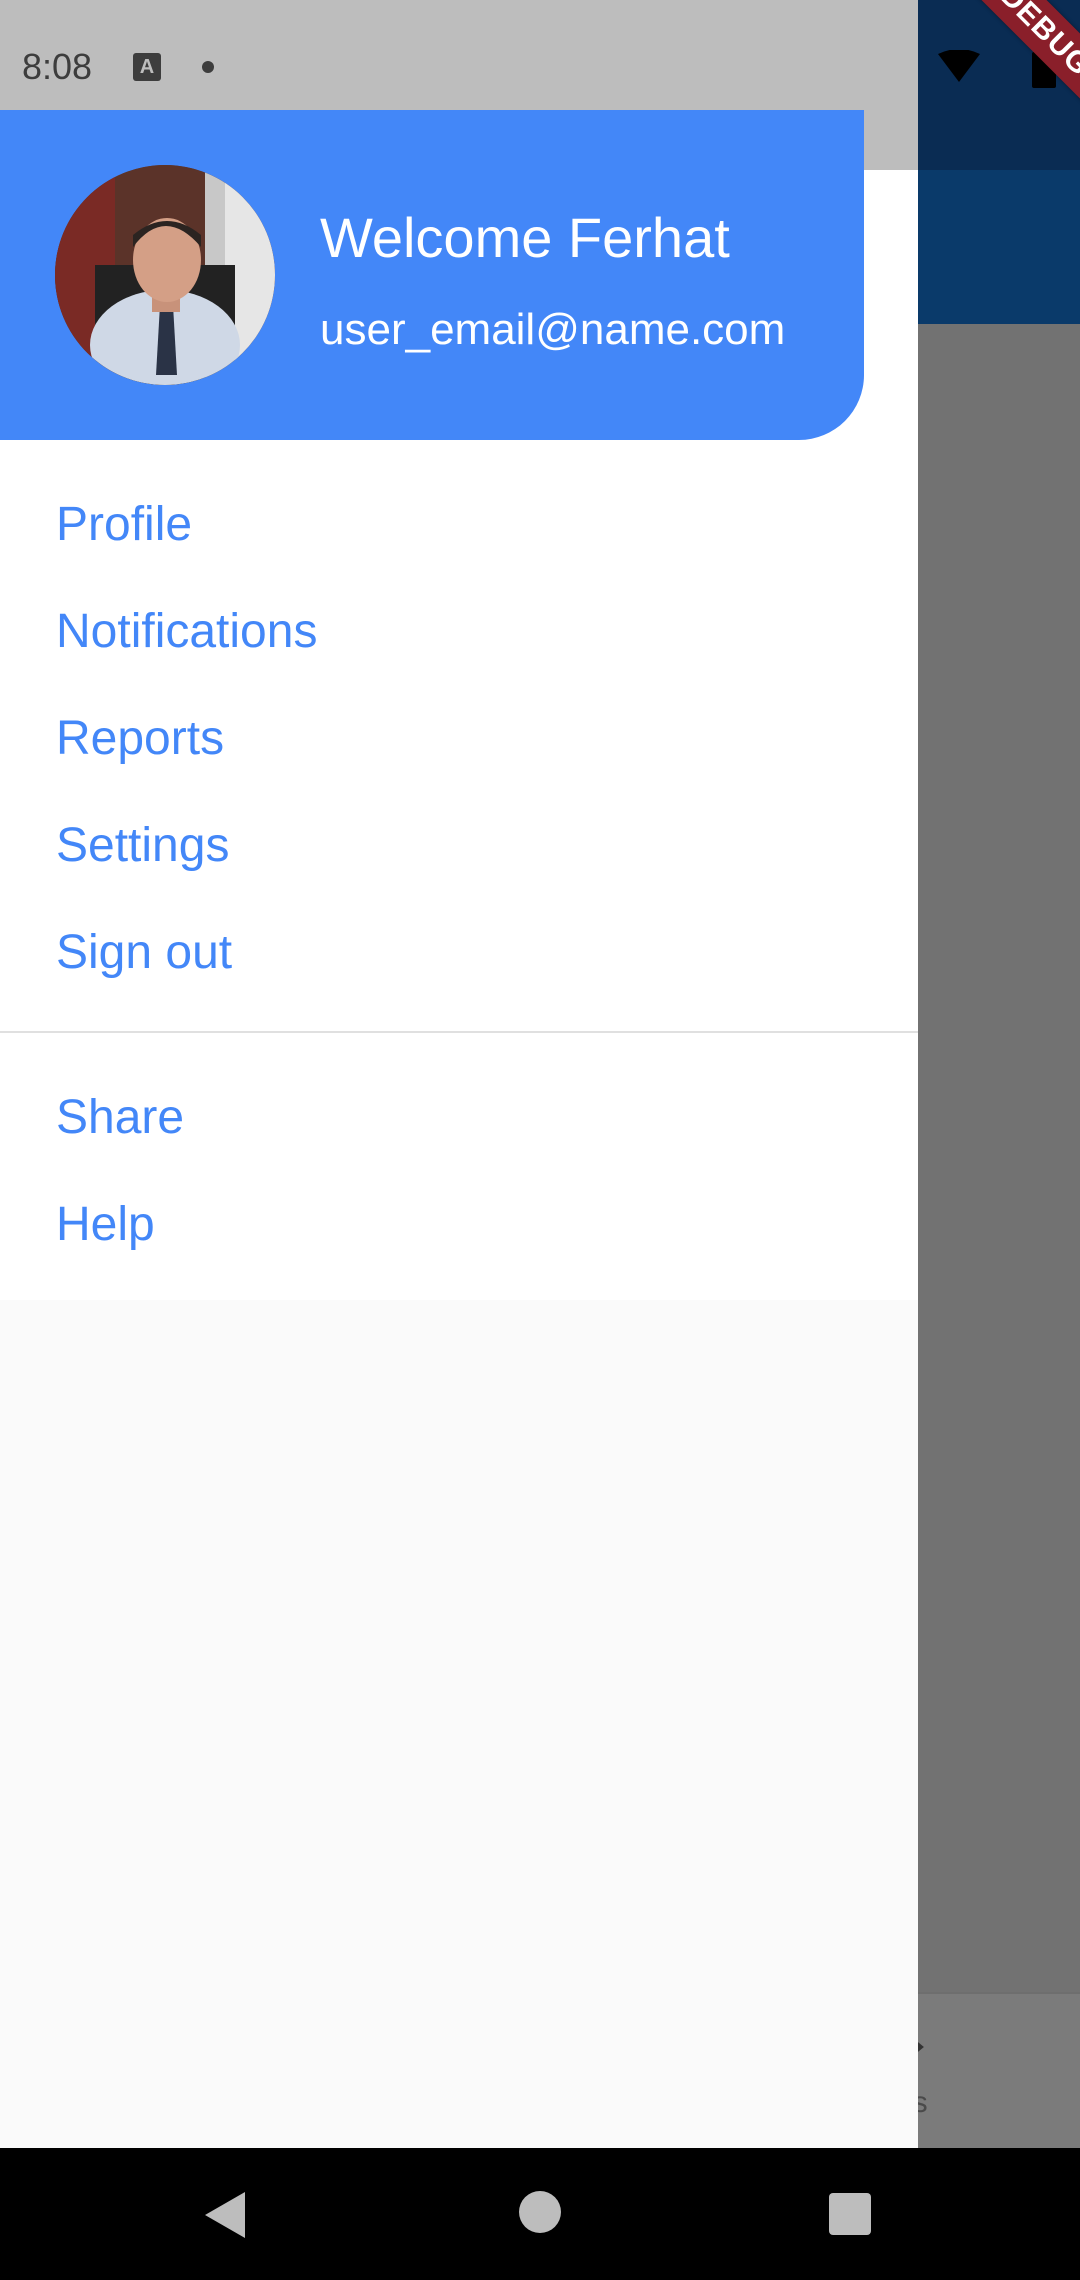 The image size is (1080, 2280). What do you see at coordinates (147, 67) in the screenshot?
I see `keyboard-notification-icon: A` at bounding box center [147, 67].